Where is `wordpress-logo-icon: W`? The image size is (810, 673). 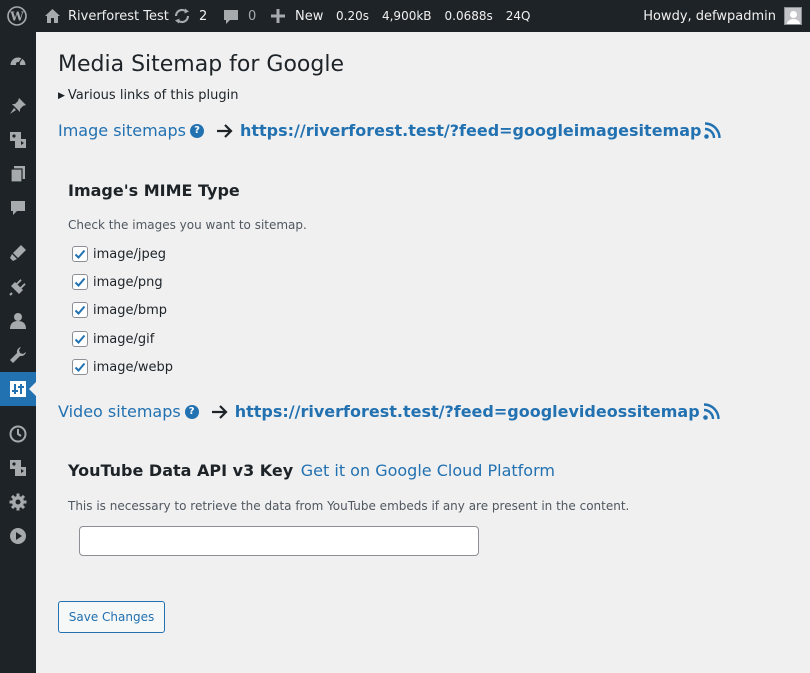
wordpress-logo-icon: W is located at coordinates (17, 16).